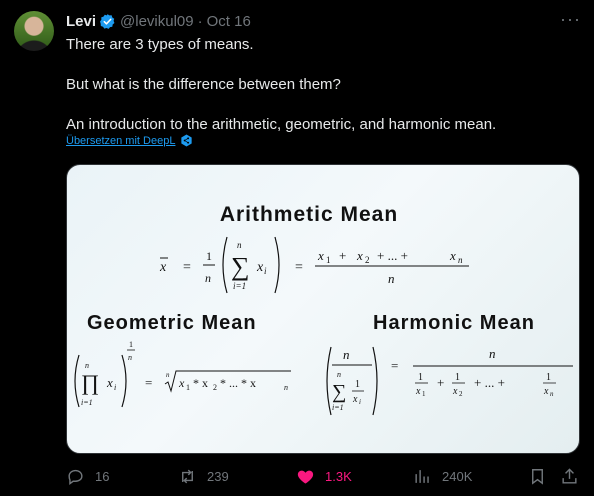  I want to click on reply-button: 16, so click(87, 476).